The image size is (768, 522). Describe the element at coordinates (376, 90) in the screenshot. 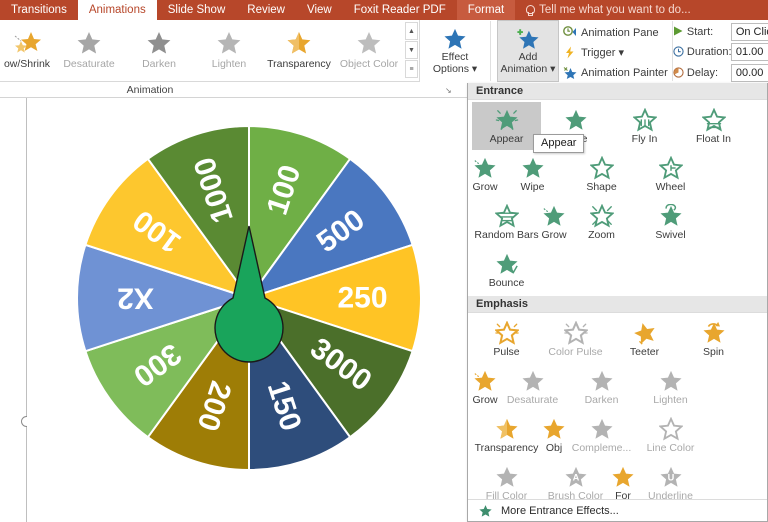

I see `animation-dialog-launcher: ↘` at that location.